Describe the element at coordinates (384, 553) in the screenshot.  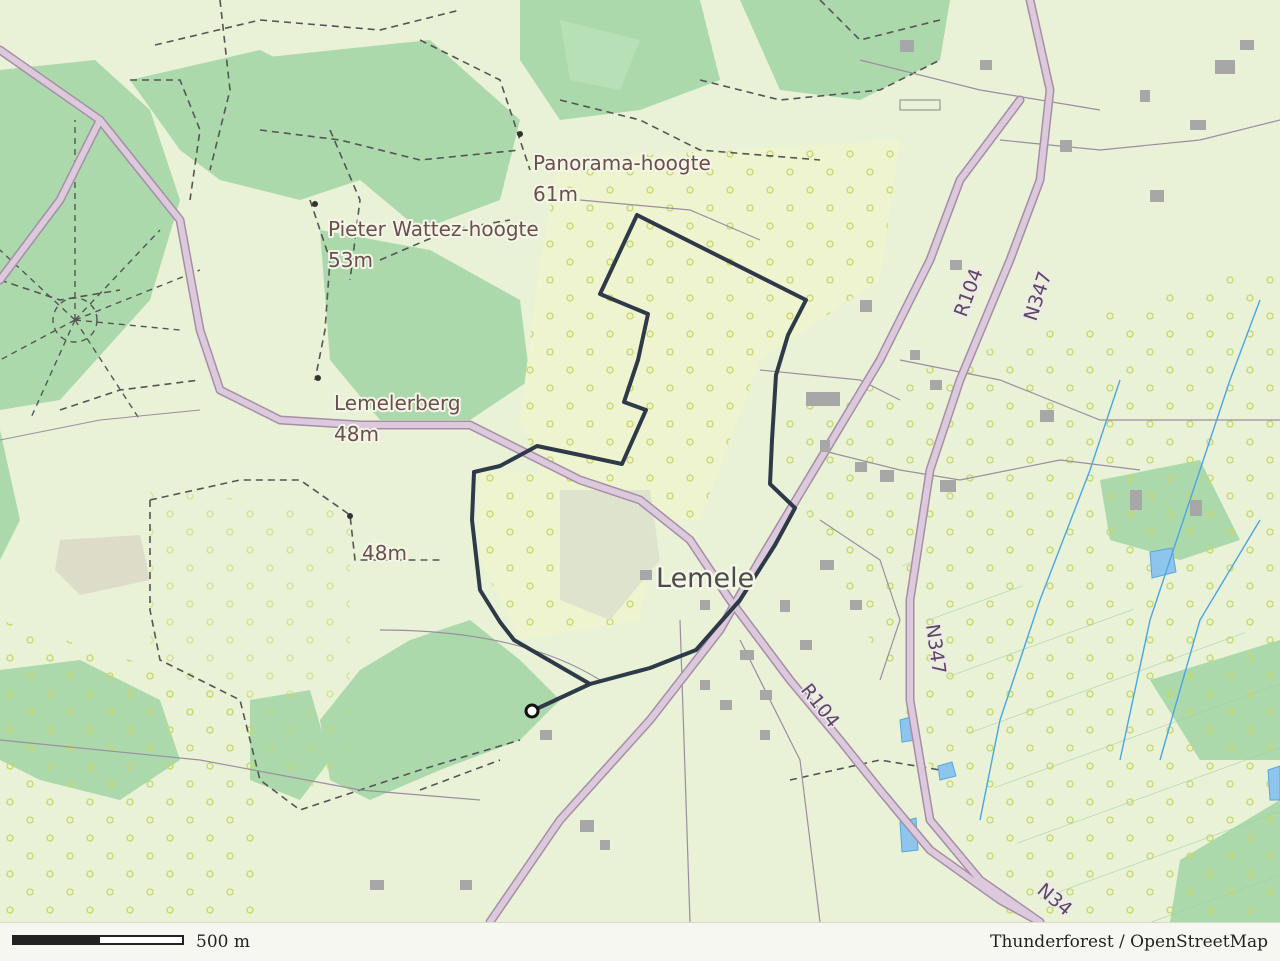
I see `spot-elevation: 48m` at that location.